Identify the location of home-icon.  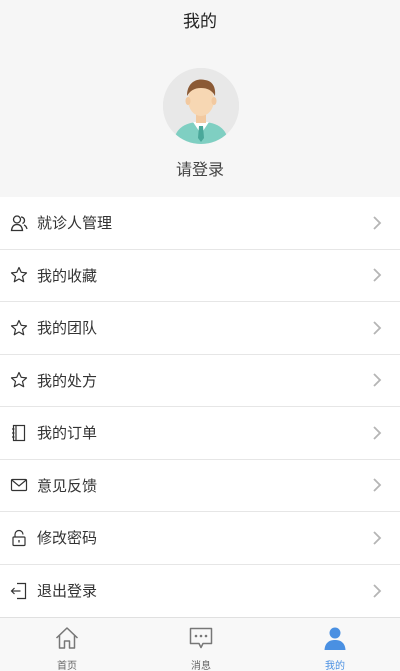
(67, 638).